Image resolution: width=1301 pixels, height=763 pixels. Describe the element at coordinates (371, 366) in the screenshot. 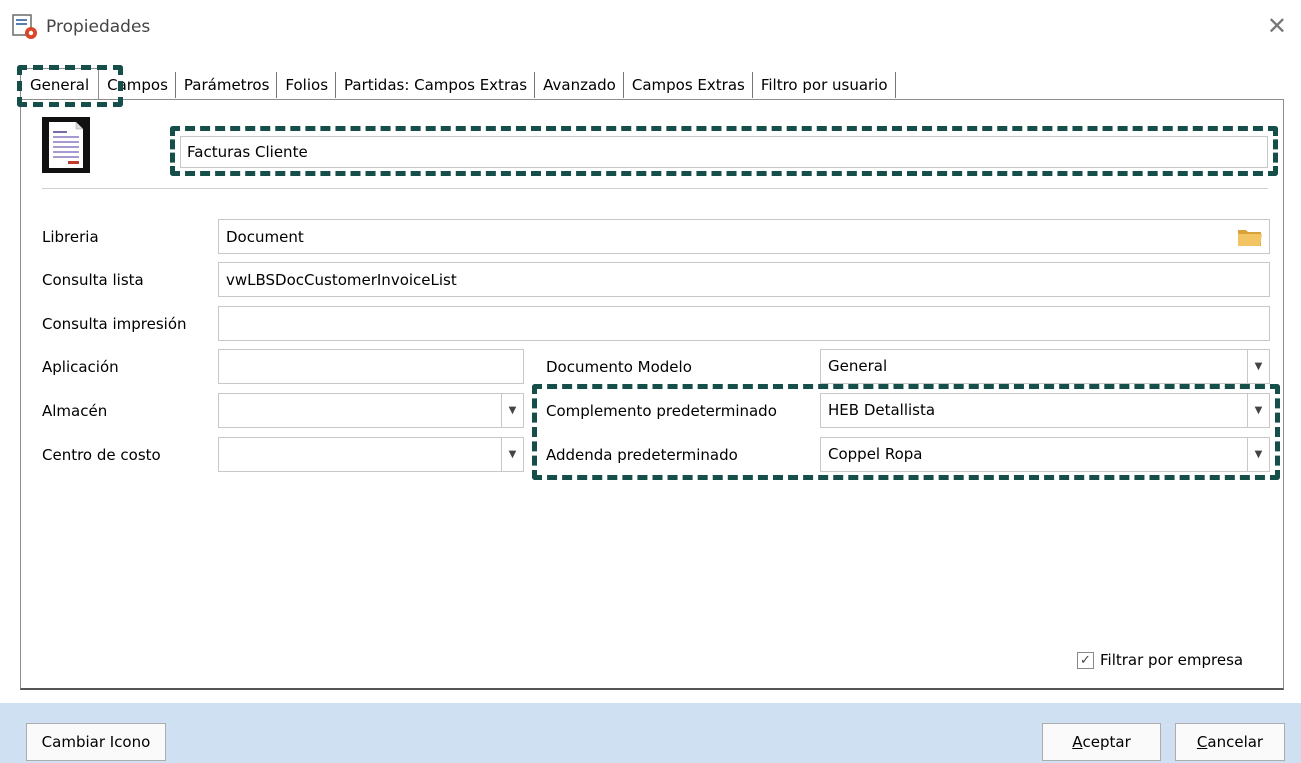

I see `aplicacion-input` at that location.